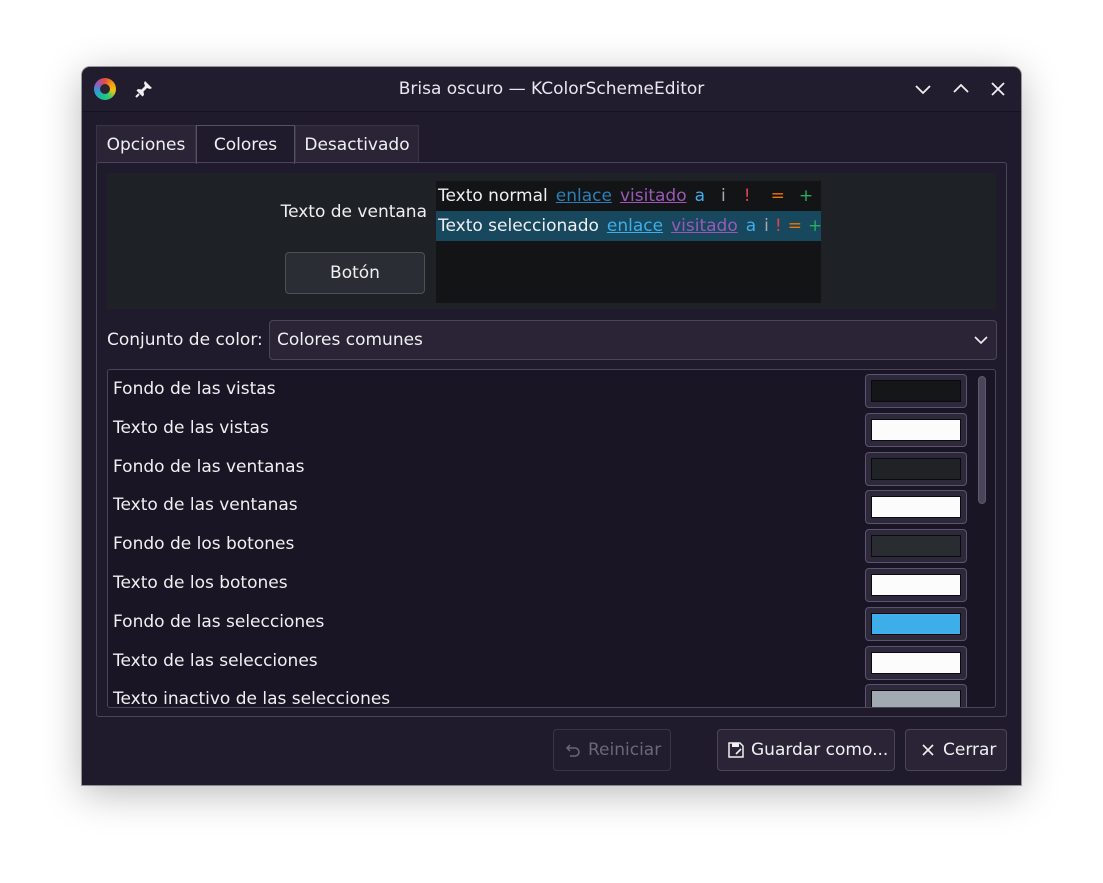 This screenshot has width=1103, height=883. What do you see at coordinates (572, 750) in the screenshot?
I see `undo-icon` at bounding box center [572, 750].